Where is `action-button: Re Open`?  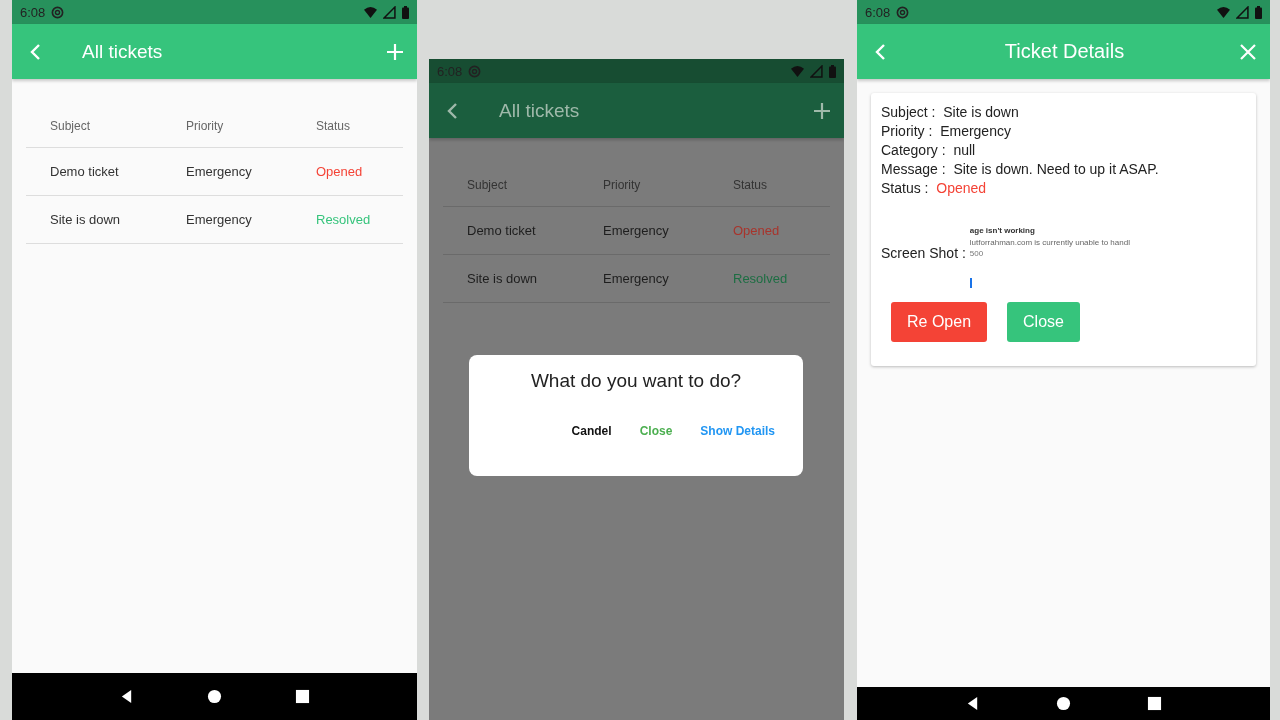 action-button: Re Open is located at coordinates (939, 322).